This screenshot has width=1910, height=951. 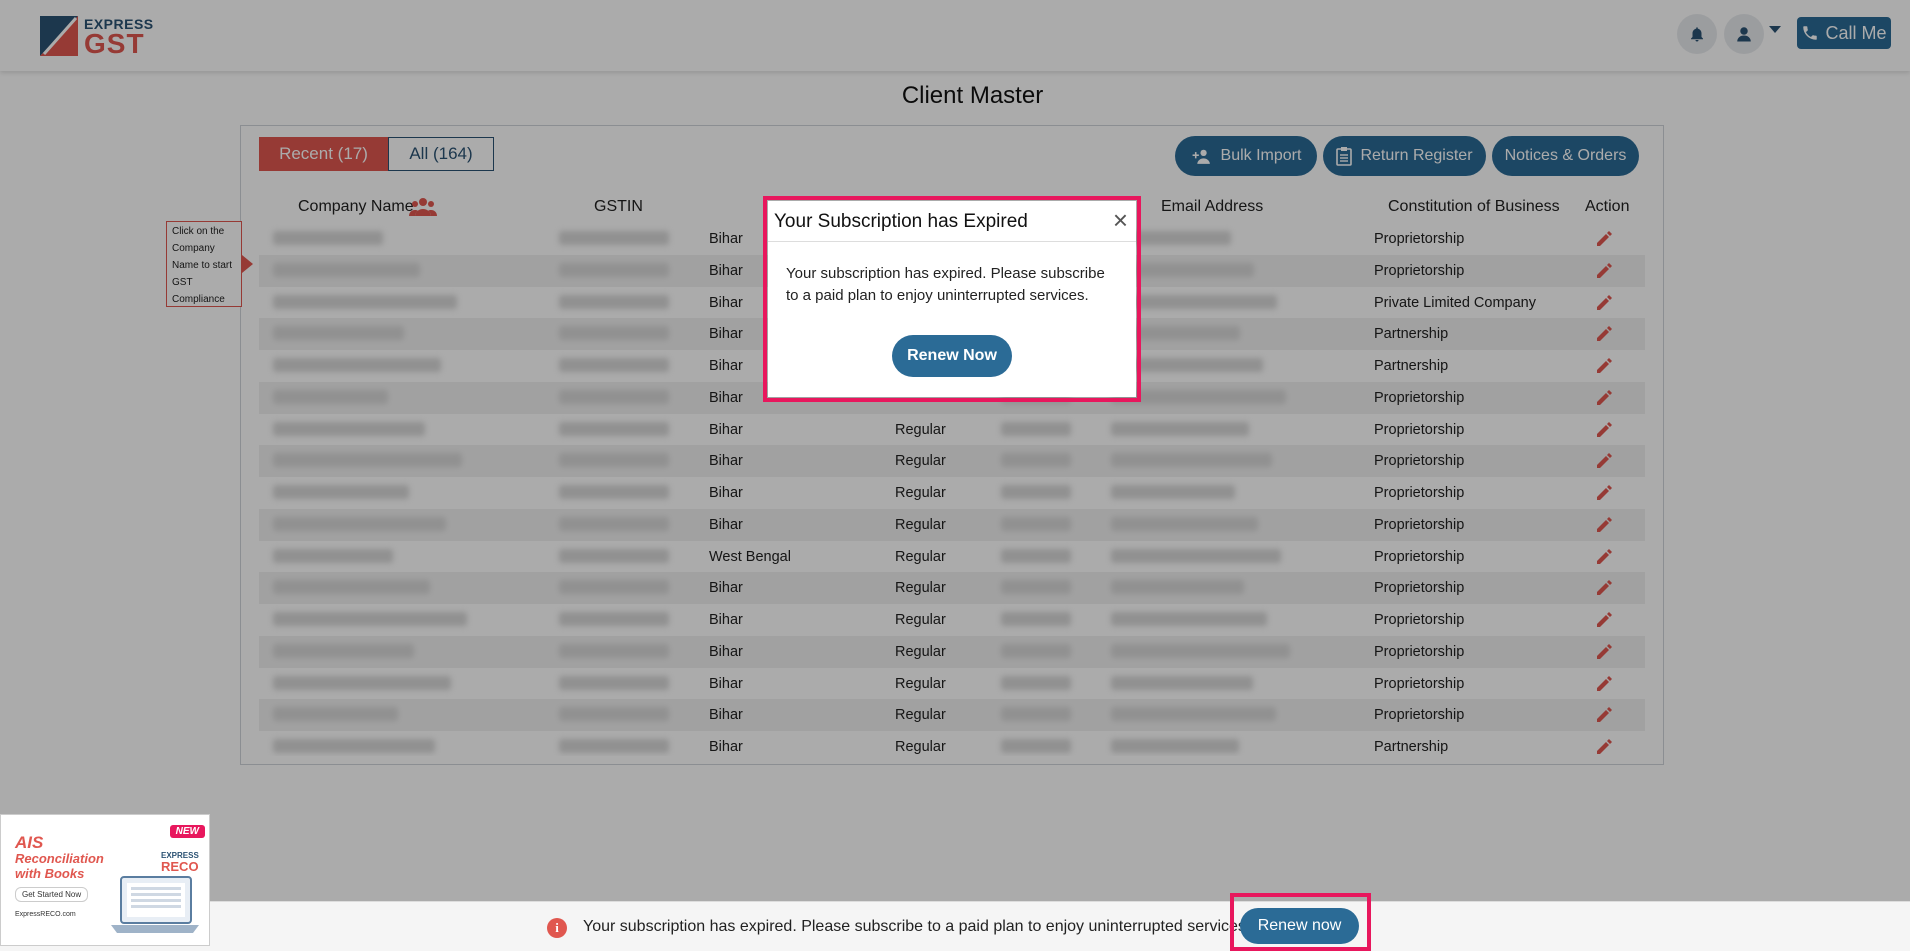 What do you see at coordinates (952, 356) in the screenshot?
I see `modal-renew-now-button: Renew Now` at bounding box center [952, 356].